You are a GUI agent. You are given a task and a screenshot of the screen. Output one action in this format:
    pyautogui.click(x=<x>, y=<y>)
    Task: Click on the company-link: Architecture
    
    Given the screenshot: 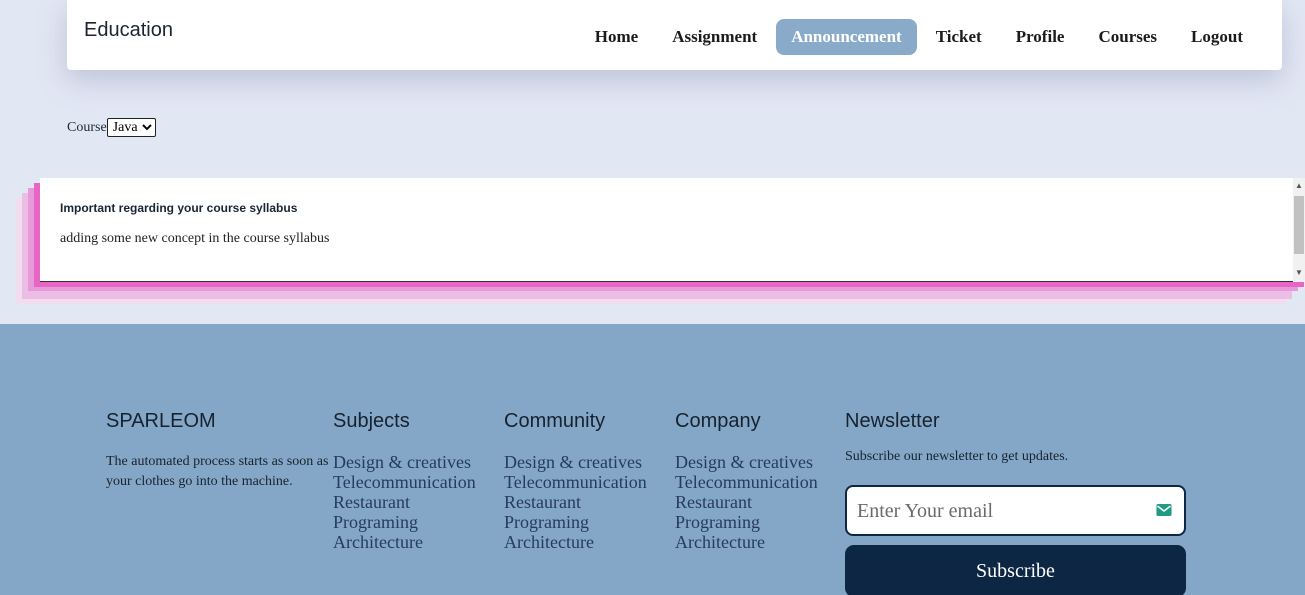 What is the action you would take?
    pyautogui.click(x=746, y=542)
    